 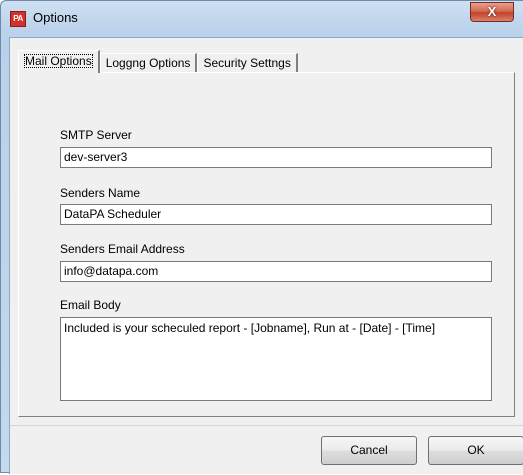 I want to click on tab-security-settings: Security Settngs, so click(x=247, y=63).